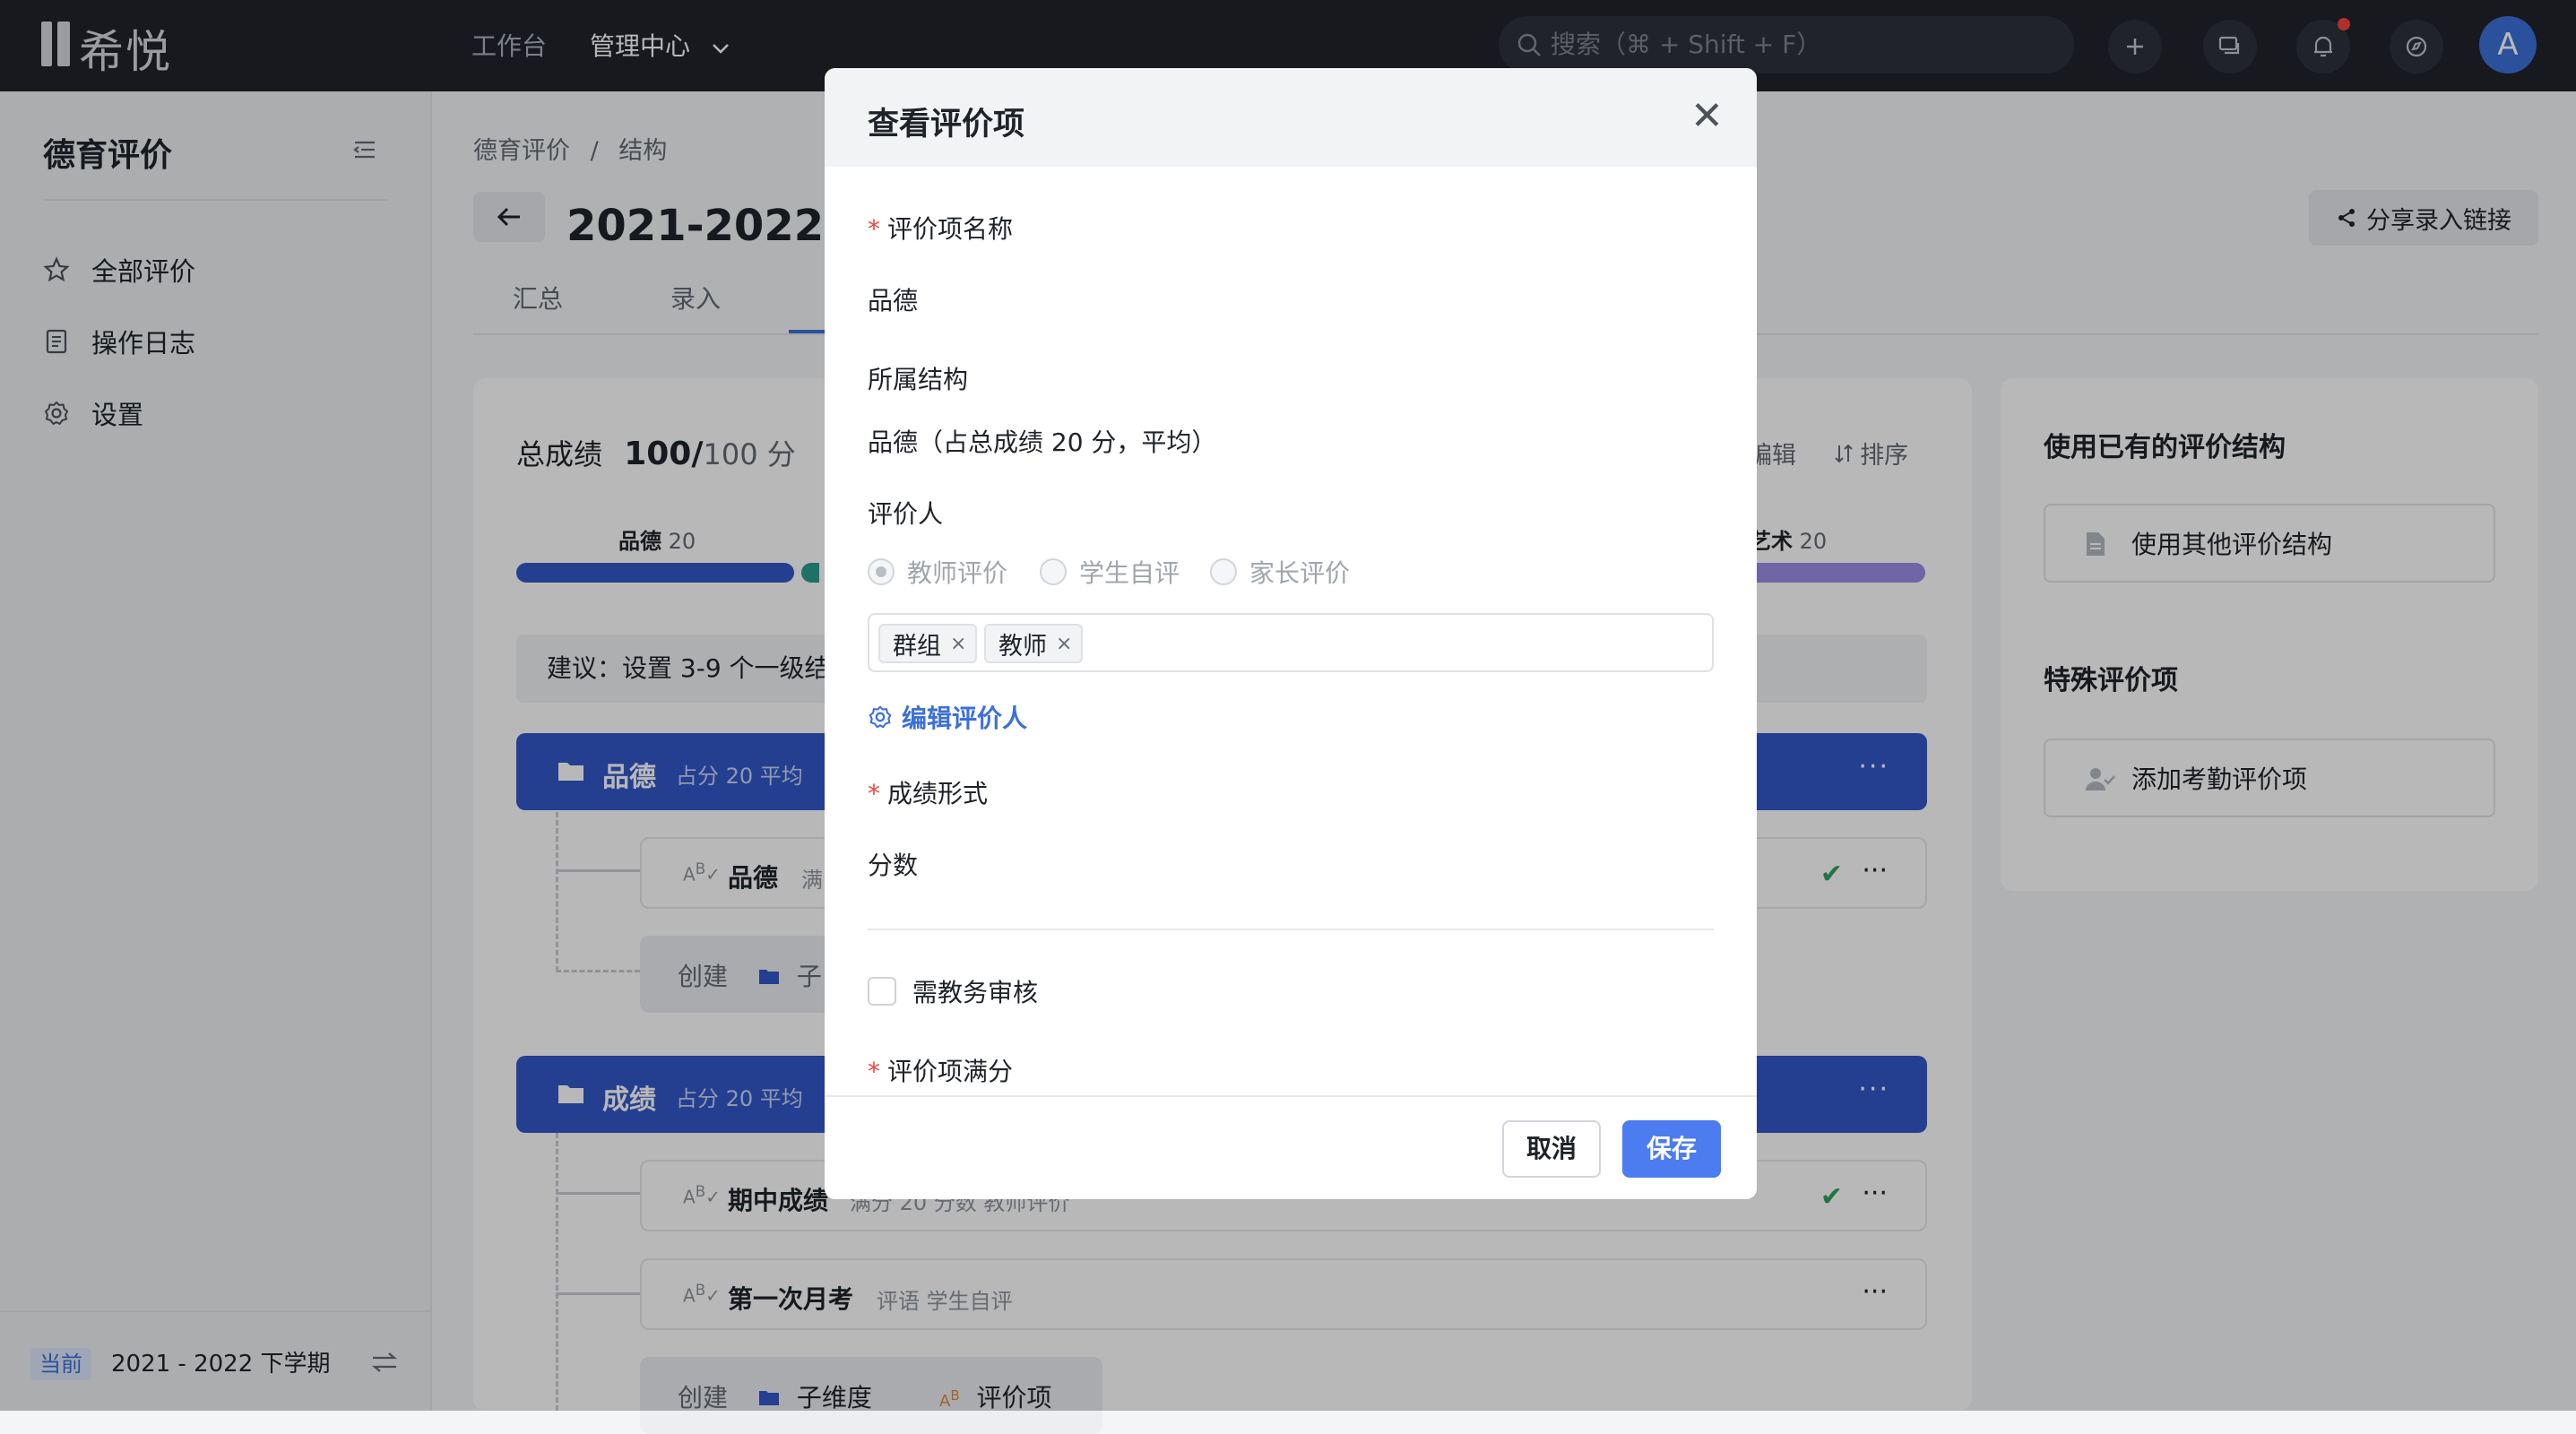 The image size is (2576, 1434). What do you see at coordinates (1551, 1149) in the screenshot?
I see `cancel-button: 取消` at bounding box center [1551, 1149].